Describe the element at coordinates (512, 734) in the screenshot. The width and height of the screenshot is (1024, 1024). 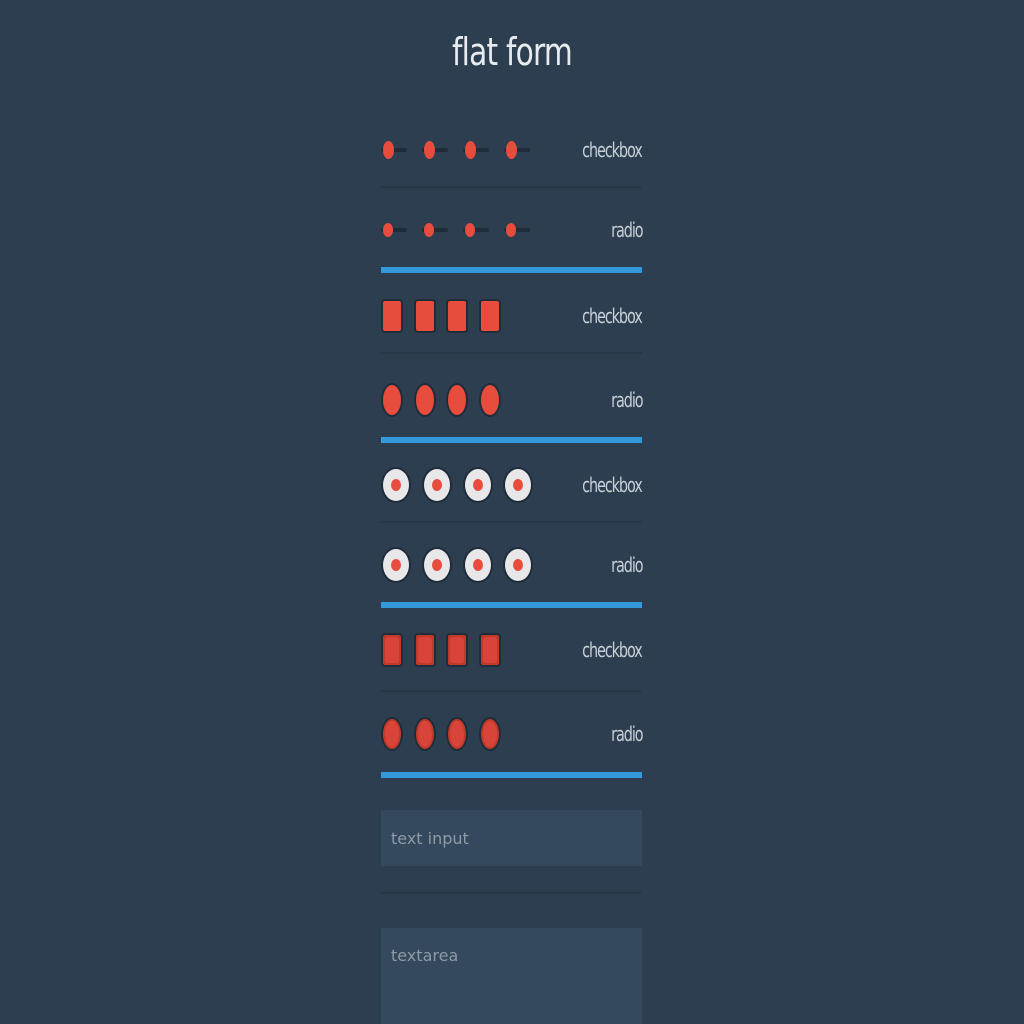
I see `radio-row-dark: radio` at that location.